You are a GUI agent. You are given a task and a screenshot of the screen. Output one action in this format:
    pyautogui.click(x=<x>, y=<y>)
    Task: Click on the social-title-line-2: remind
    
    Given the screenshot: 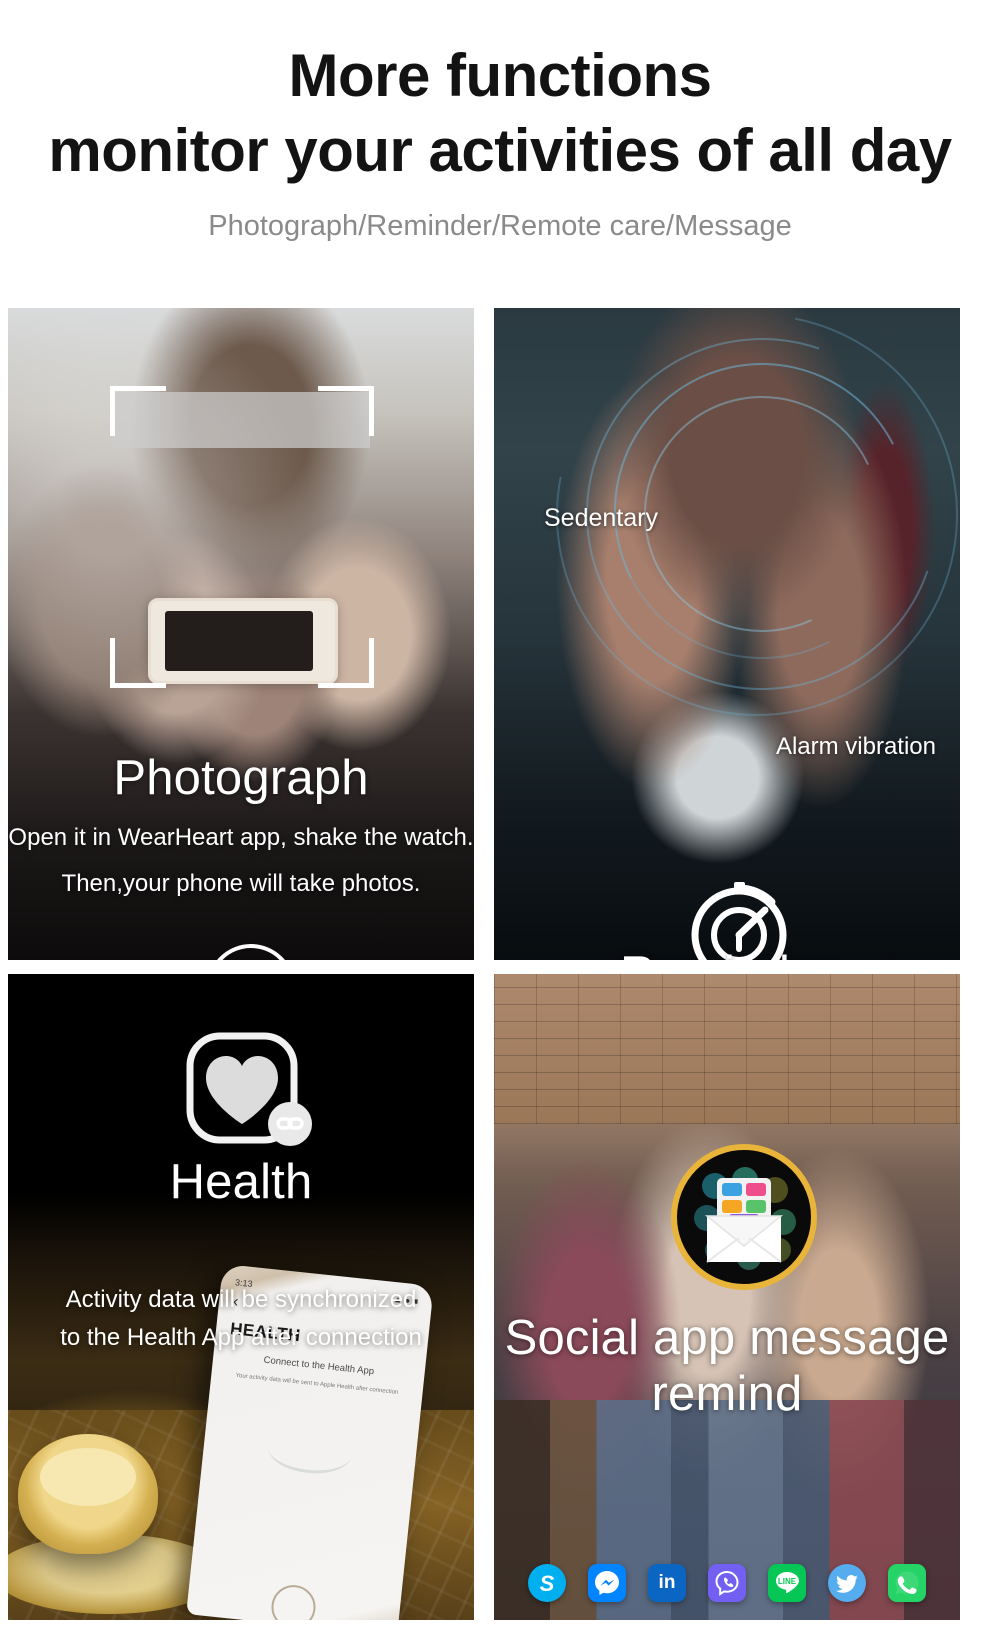 What is the action you would take?
    pyautogui.click(x=727, y=1394)
    